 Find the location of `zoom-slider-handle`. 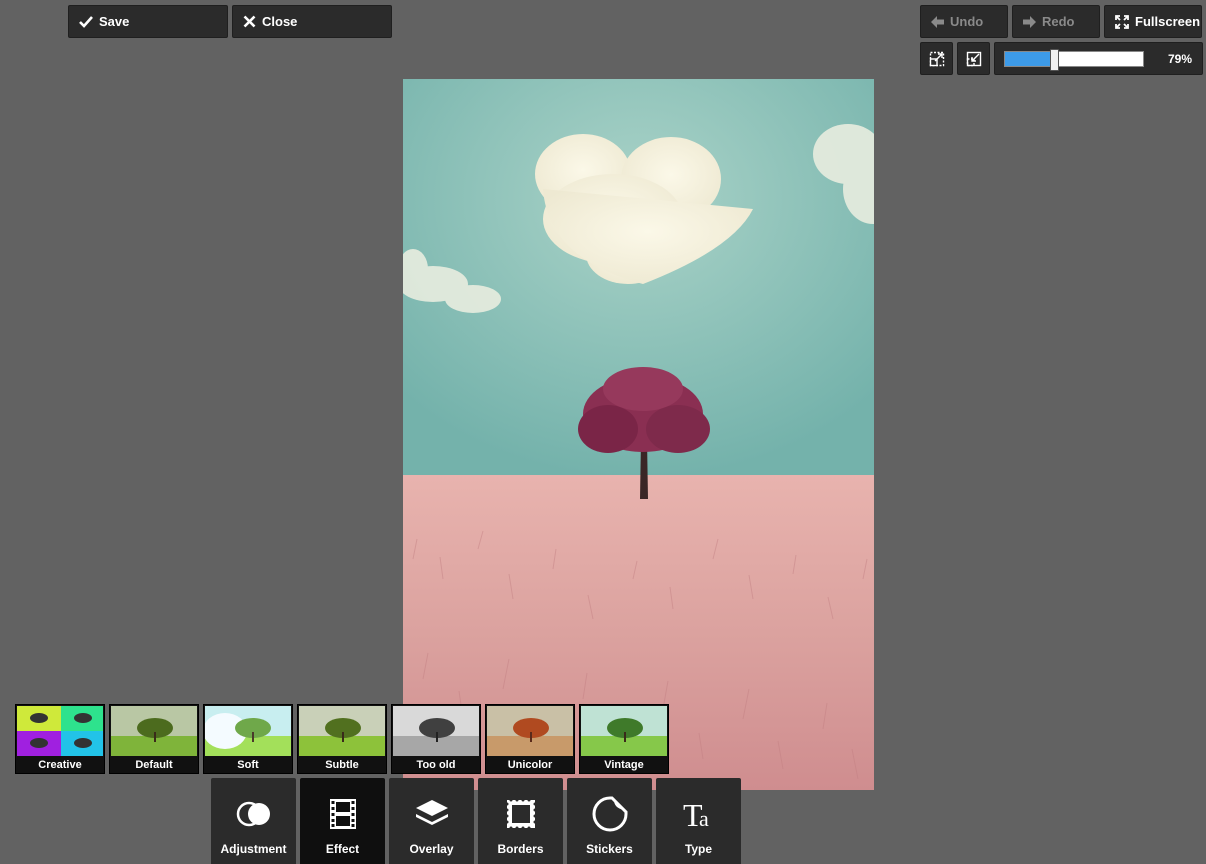

zoom-slider-handle is located at coordinates (1054, 60).